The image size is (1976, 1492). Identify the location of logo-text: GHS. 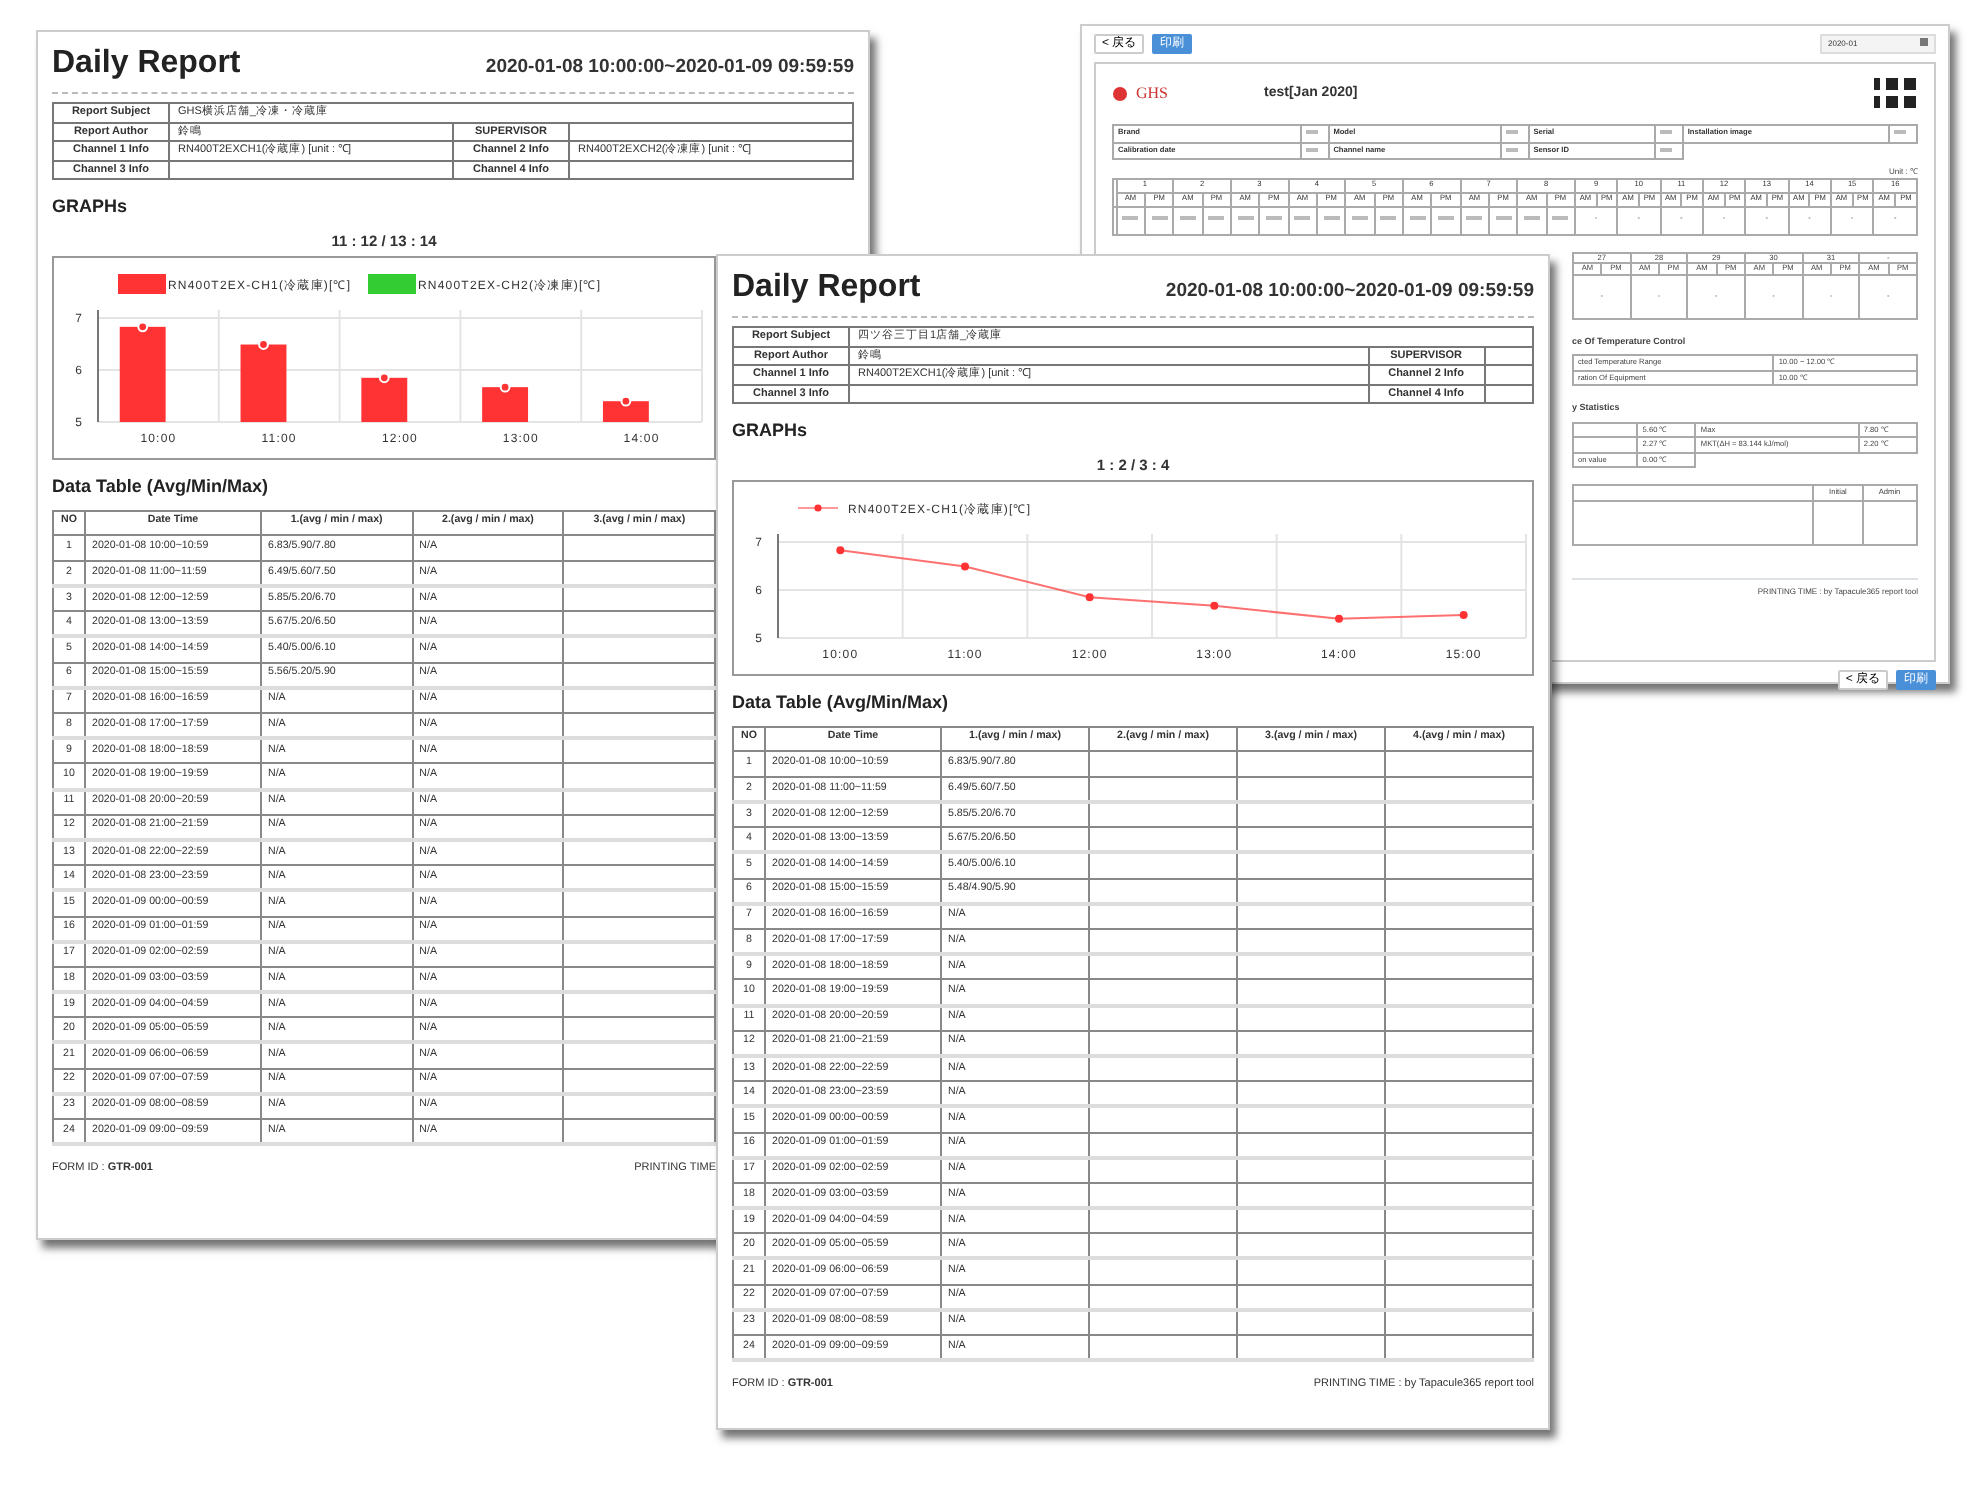
(1152, 94).